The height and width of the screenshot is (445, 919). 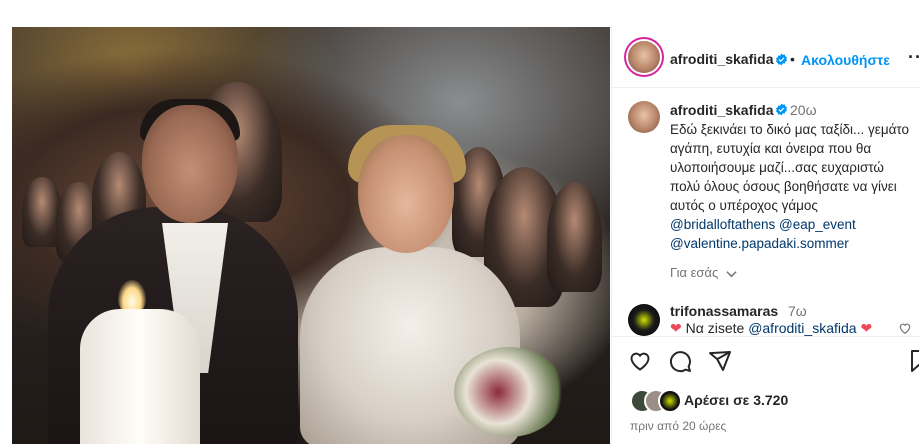 I want to click on comment-time: 7ω, so click(x=797, y=311).